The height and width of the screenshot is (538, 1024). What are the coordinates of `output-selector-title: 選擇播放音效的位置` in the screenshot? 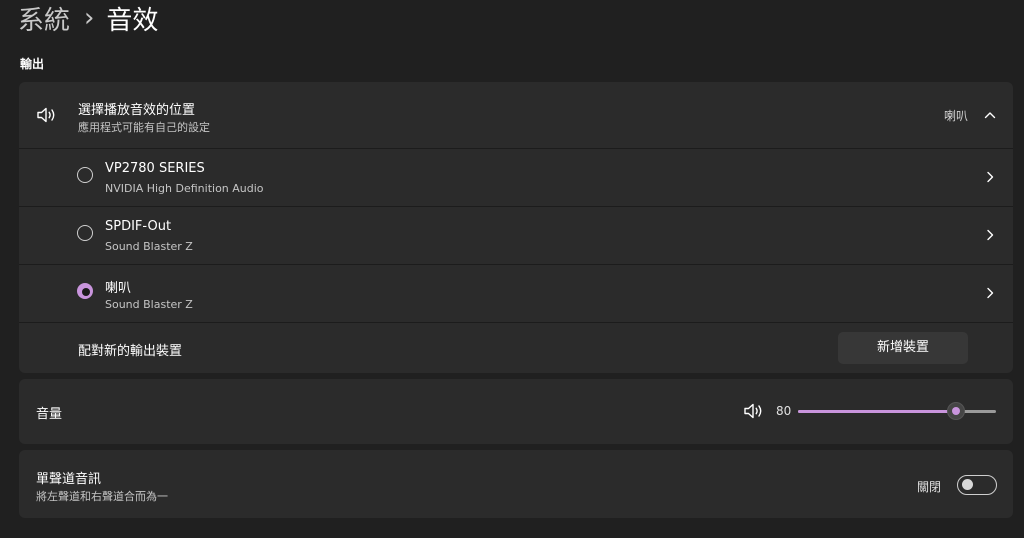 It's located at (137, 110).